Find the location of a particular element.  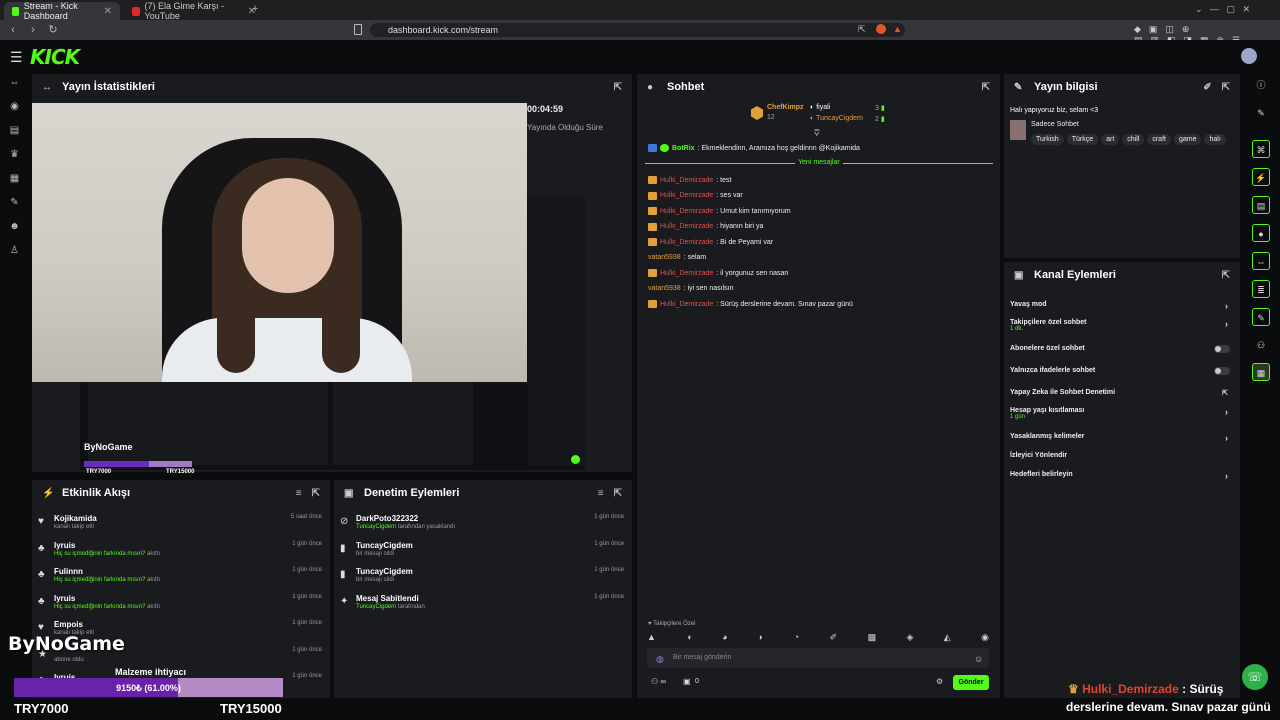

event-user: Empois is located at coordinates (68, 624).